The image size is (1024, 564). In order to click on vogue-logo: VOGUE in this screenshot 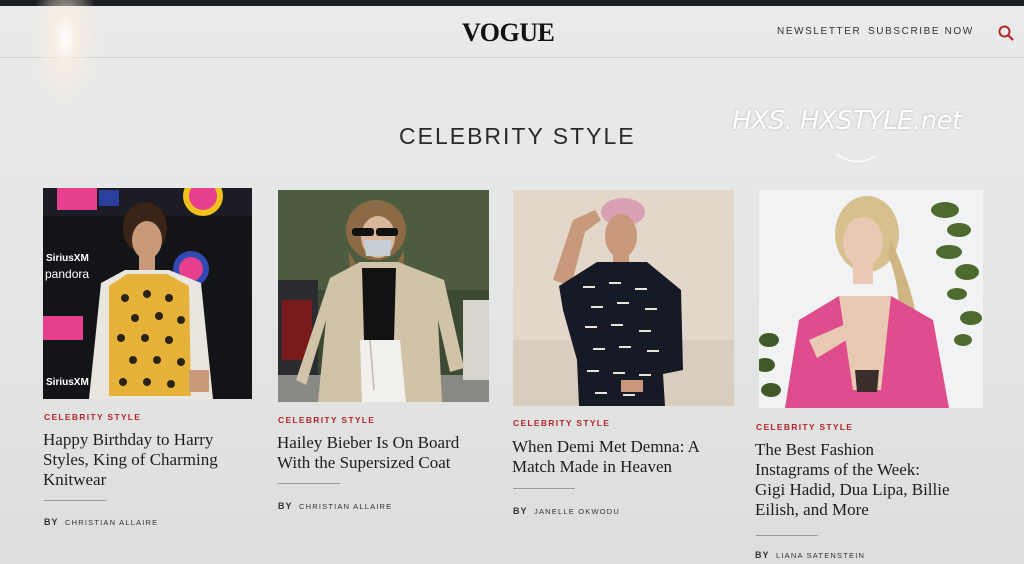, I will do `click(508, 33)`.